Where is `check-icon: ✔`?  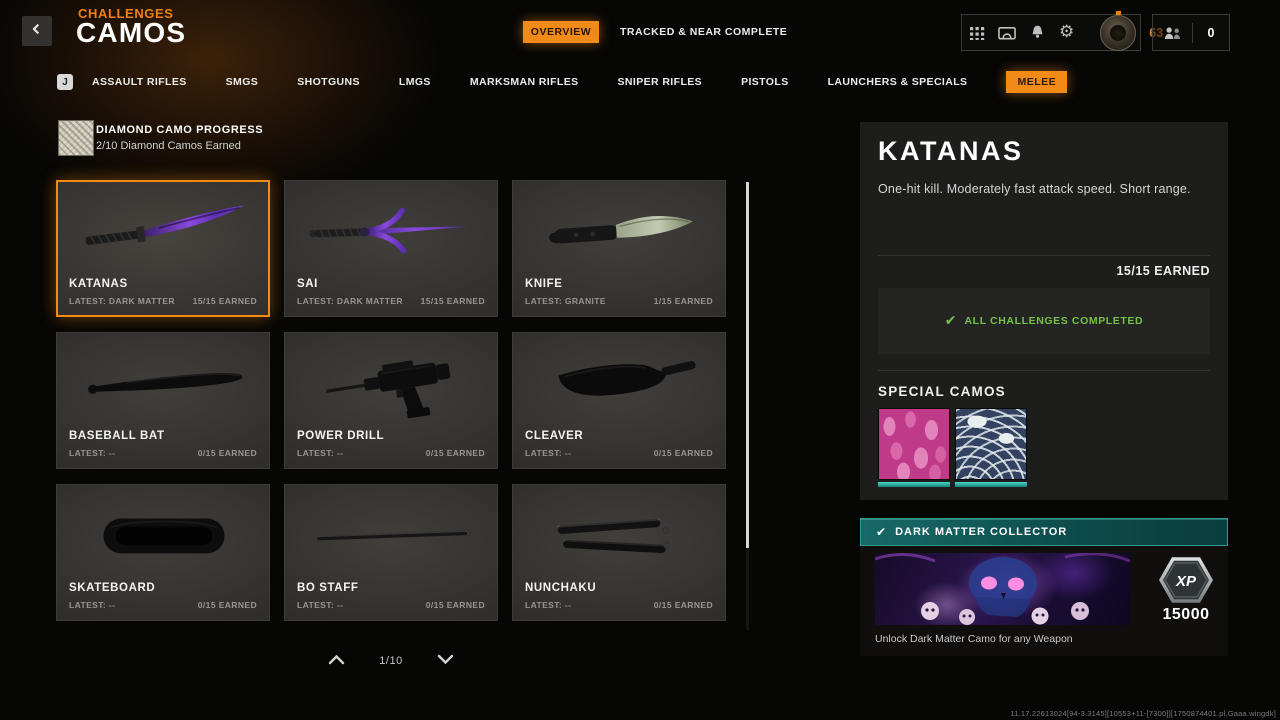 check-icon: ✔ is located at coordinates (881, 532).